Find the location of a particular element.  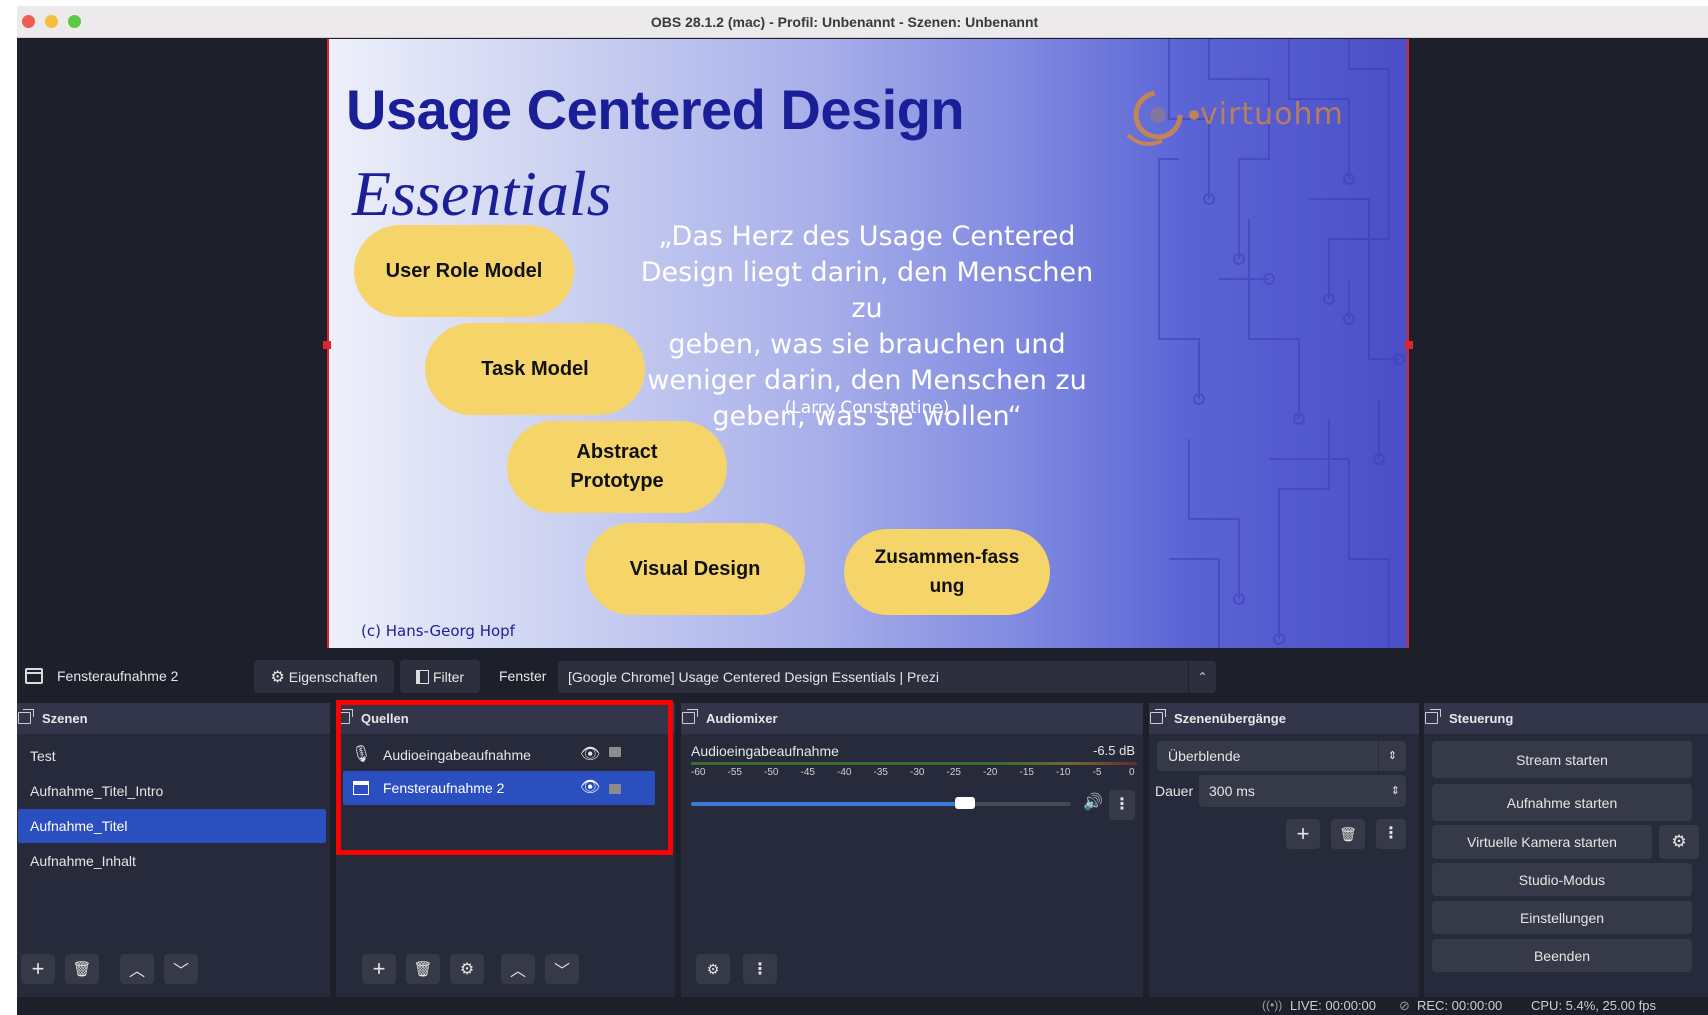

start-virtual-camera-button: Virtuelle Kamera starten is located at coordinates (1542, 842).